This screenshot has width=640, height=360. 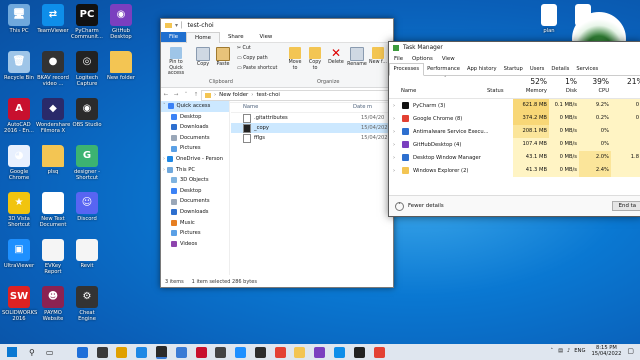 What do you see at coordinates (121, 22) in the screenshot?
I see `desktop-icon: ◉ GitHub Desktop` at bounding box center [121, 22].